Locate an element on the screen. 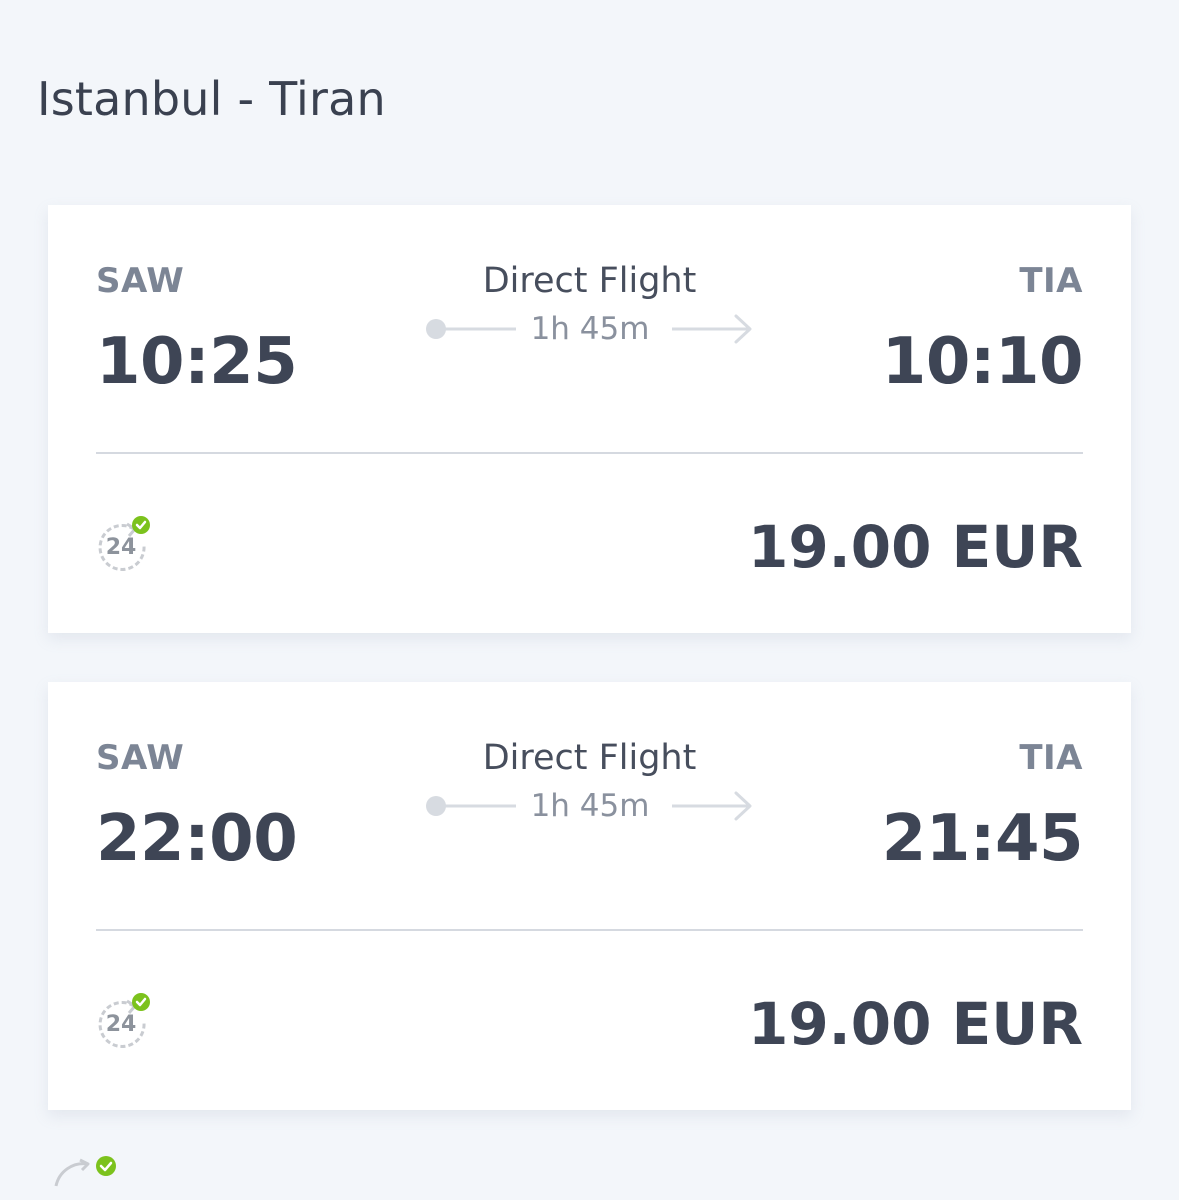 Image resolution: width=1179 pixels, height=1200 pixels. arrival-time: 10:10 is located at coordinates (982, 362).